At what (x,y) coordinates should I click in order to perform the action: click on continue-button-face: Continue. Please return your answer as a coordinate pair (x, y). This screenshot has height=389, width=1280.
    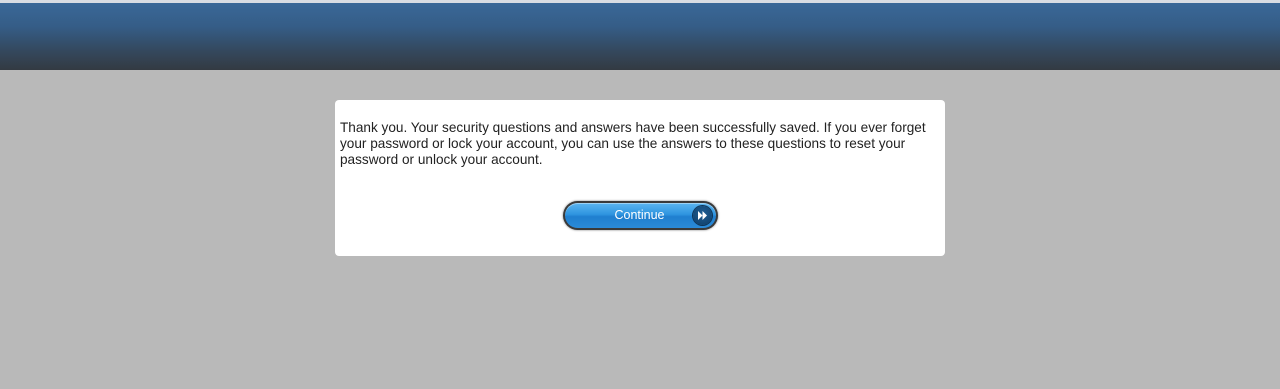
    Looking at the image, I should click on (640, 215).